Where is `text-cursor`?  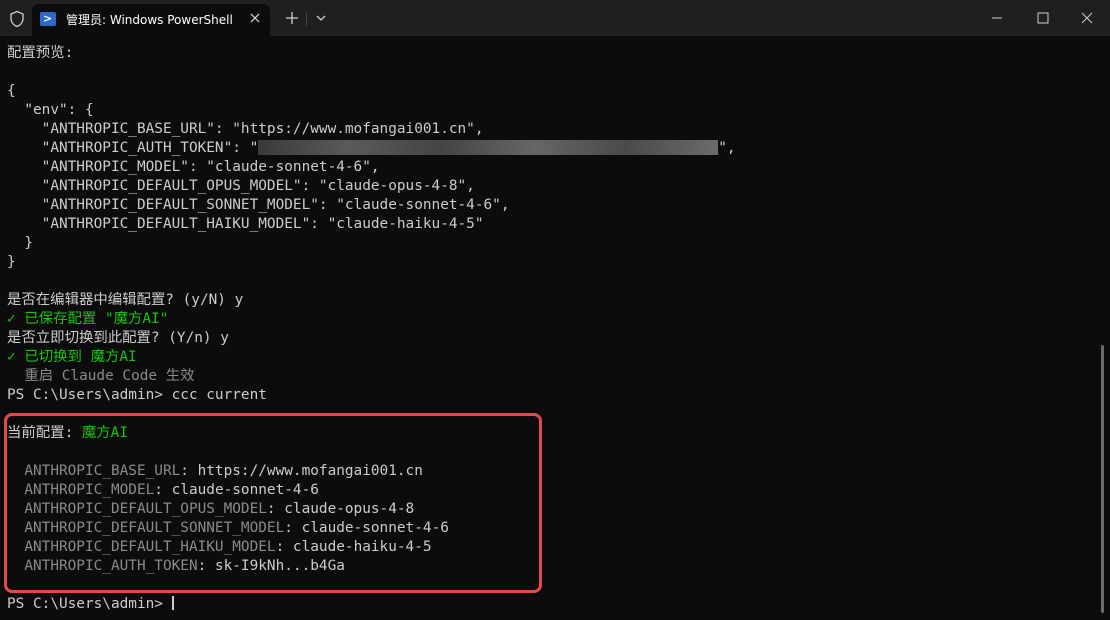 text-cursor is located at coordinates (172, 603).